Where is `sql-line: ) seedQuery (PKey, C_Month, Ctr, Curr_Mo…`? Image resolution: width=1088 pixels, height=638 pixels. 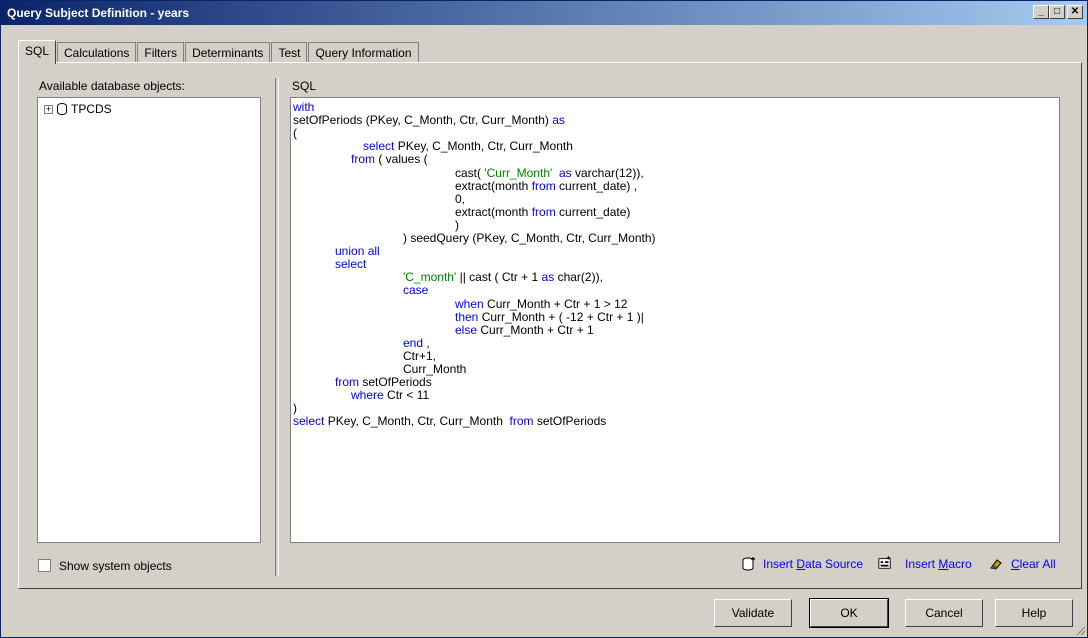 sql-line: ) seedQuery (PKey, C_Month, Ctr, Curr_Mo… is located at coordinates (529, 239).